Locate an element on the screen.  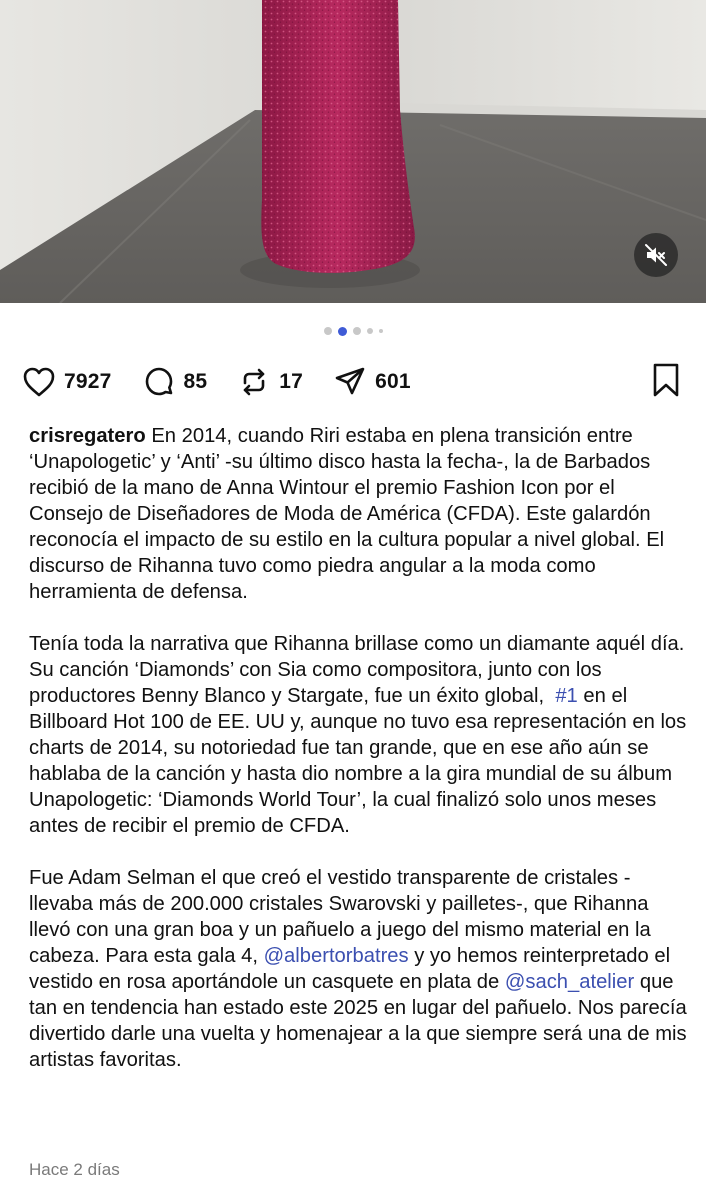
bookmark-icon is located at coordinates (666, 379).